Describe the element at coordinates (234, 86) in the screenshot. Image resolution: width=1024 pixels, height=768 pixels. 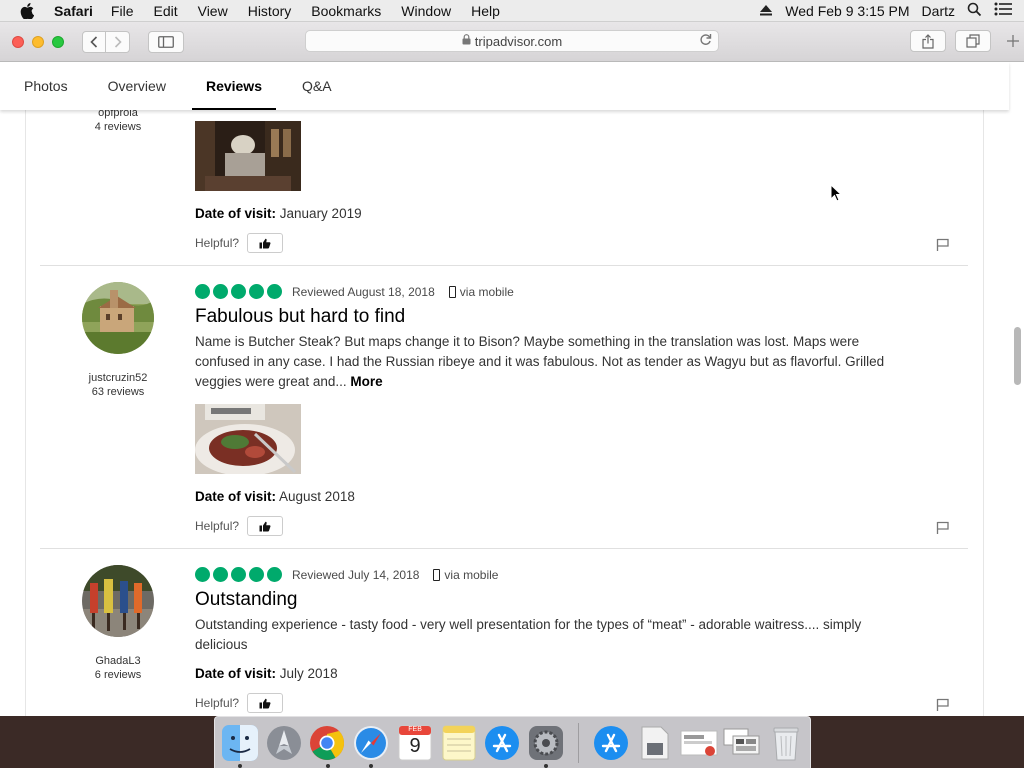
I see `tab-reviews: Reviews` at that location.